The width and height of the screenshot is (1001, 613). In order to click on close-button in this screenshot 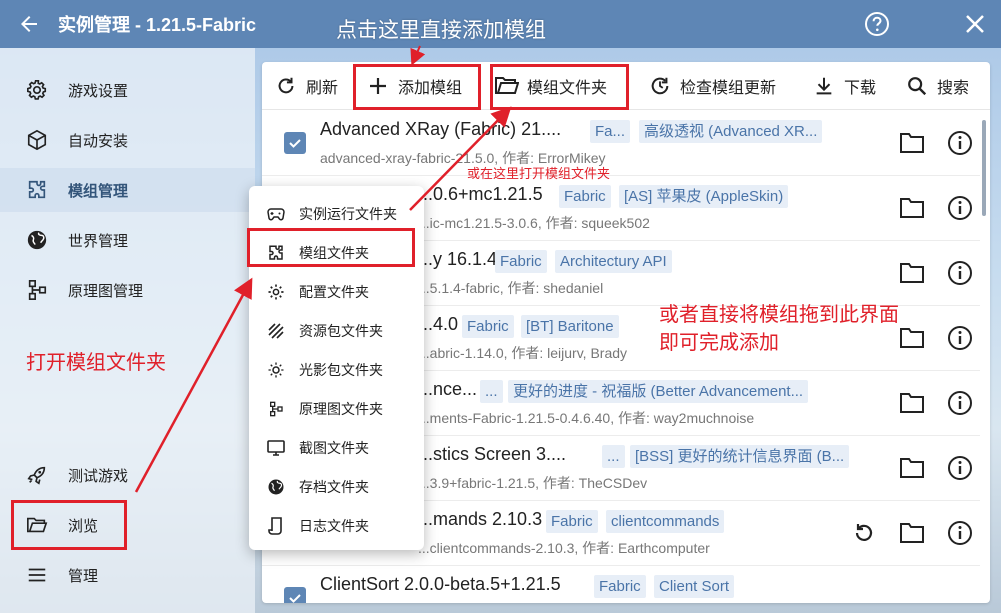, I will do `click(975, 24)`.